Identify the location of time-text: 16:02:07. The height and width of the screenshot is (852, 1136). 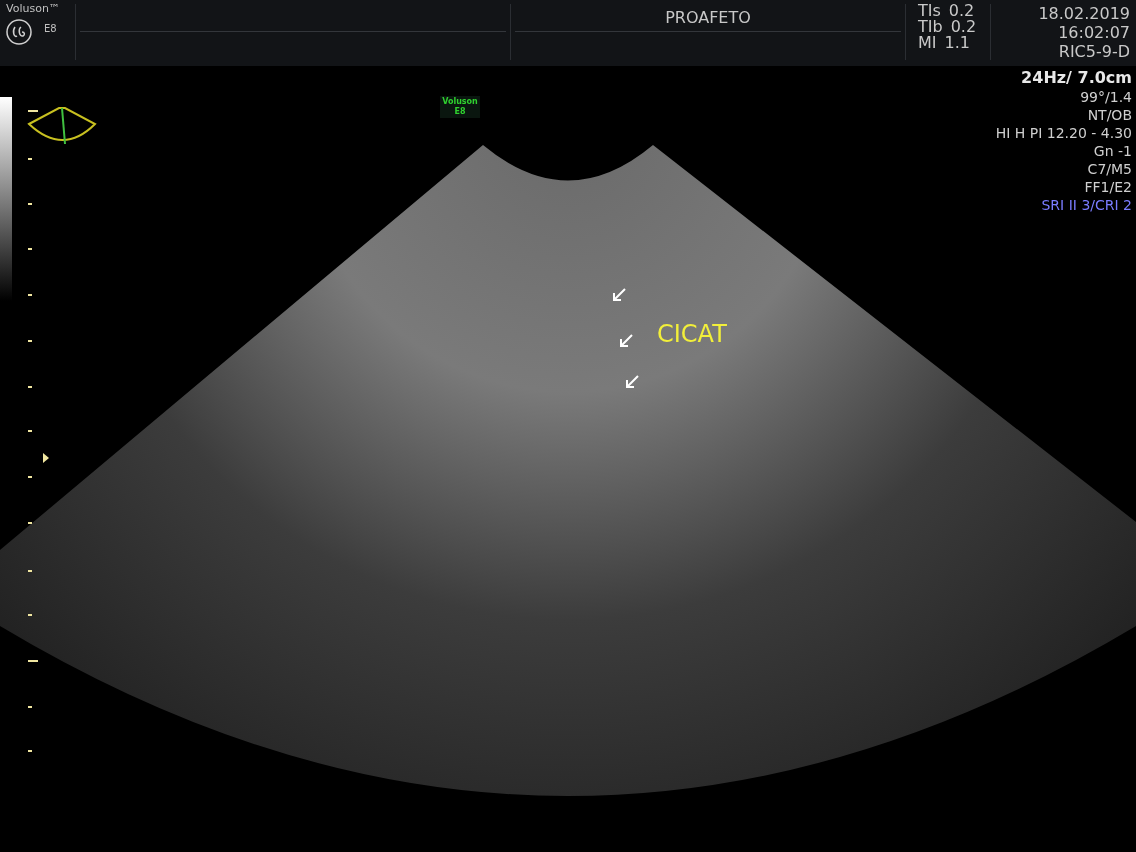
(1094, 32).